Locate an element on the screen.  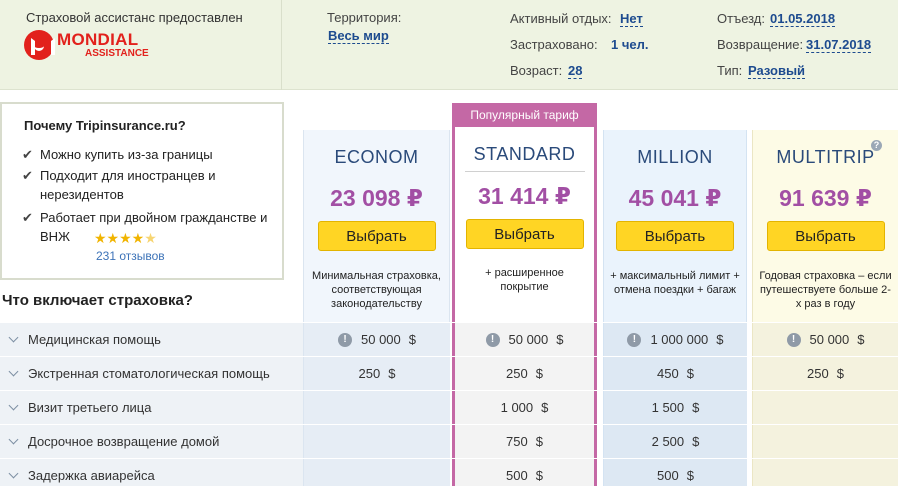
coverage-row-third-party-visit: Визит третьего лица 1 000 $ 1 500 $ is located at coordinates (449, 407).